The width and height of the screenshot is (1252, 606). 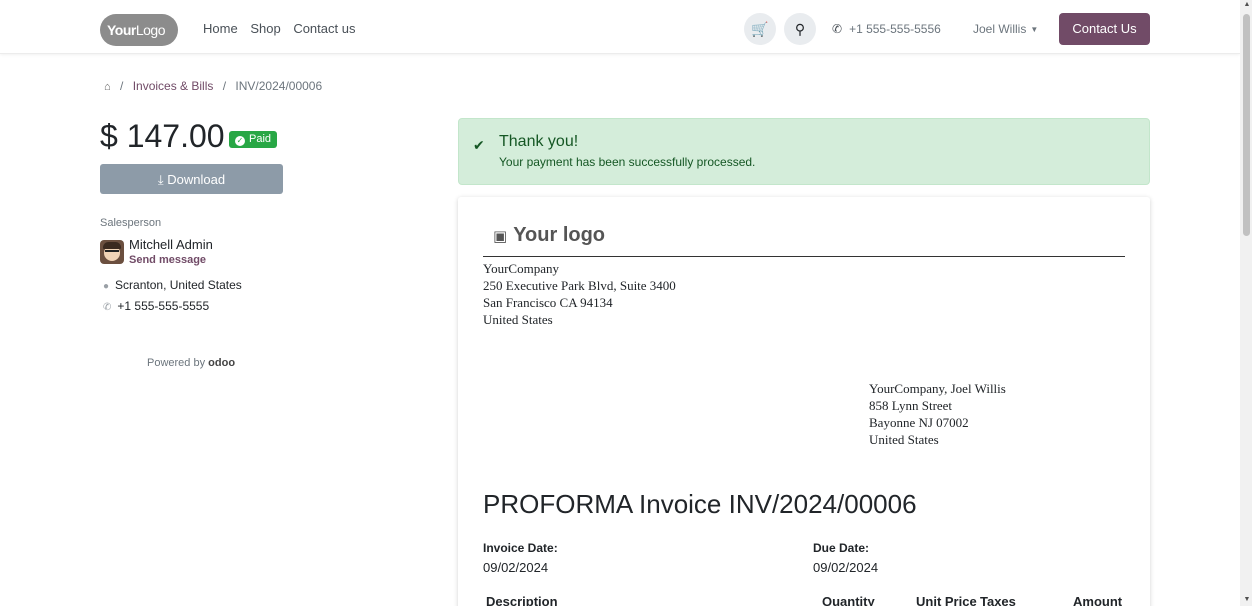 I want to click on check-icon: ✔, so click(x=479, y=145).